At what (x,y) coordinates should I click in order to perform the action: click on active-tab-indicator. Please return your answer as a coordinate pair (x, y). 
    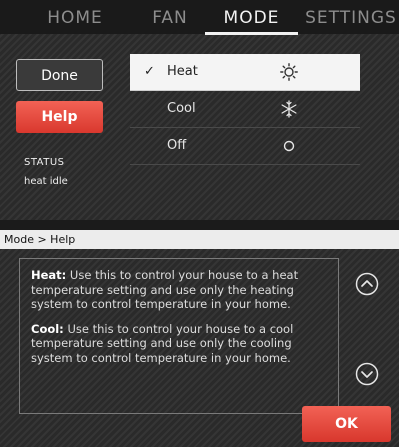
    Looking at the image, I should click on (251, 33).